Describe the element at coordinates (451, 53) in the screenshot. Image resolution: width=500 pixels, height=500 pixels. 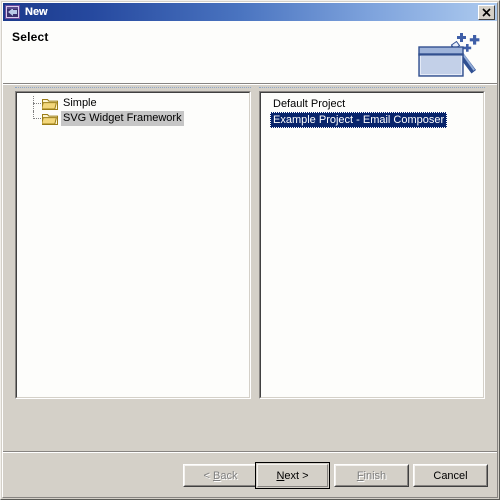
I see `new-wizard-banner-folder-wand-icon` at that location.